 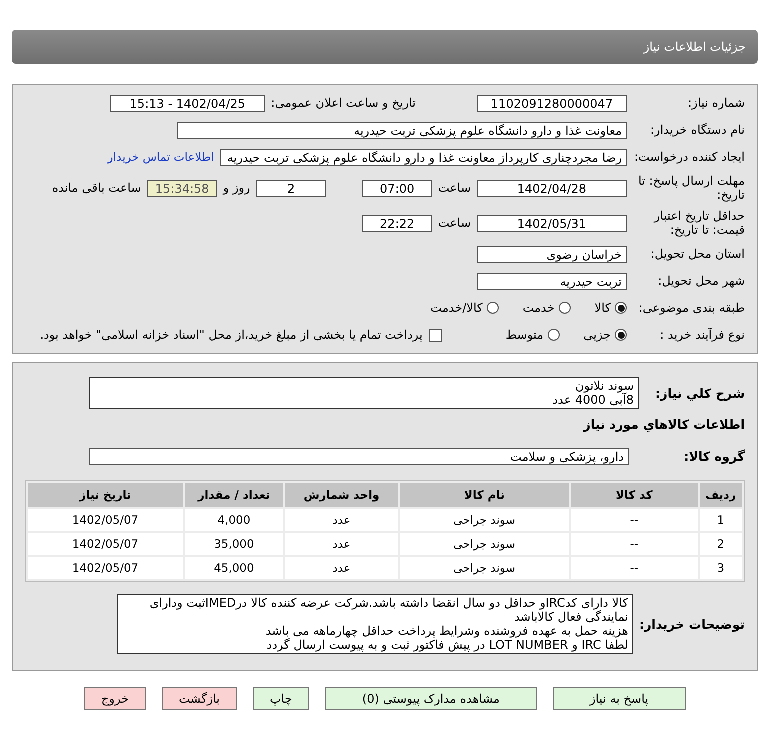 What do you see at coordinates (570, 617) in the screenshot?
I see `notes-line: نمایندگی فعال کالاباشد` at bounding box center [570, 617].